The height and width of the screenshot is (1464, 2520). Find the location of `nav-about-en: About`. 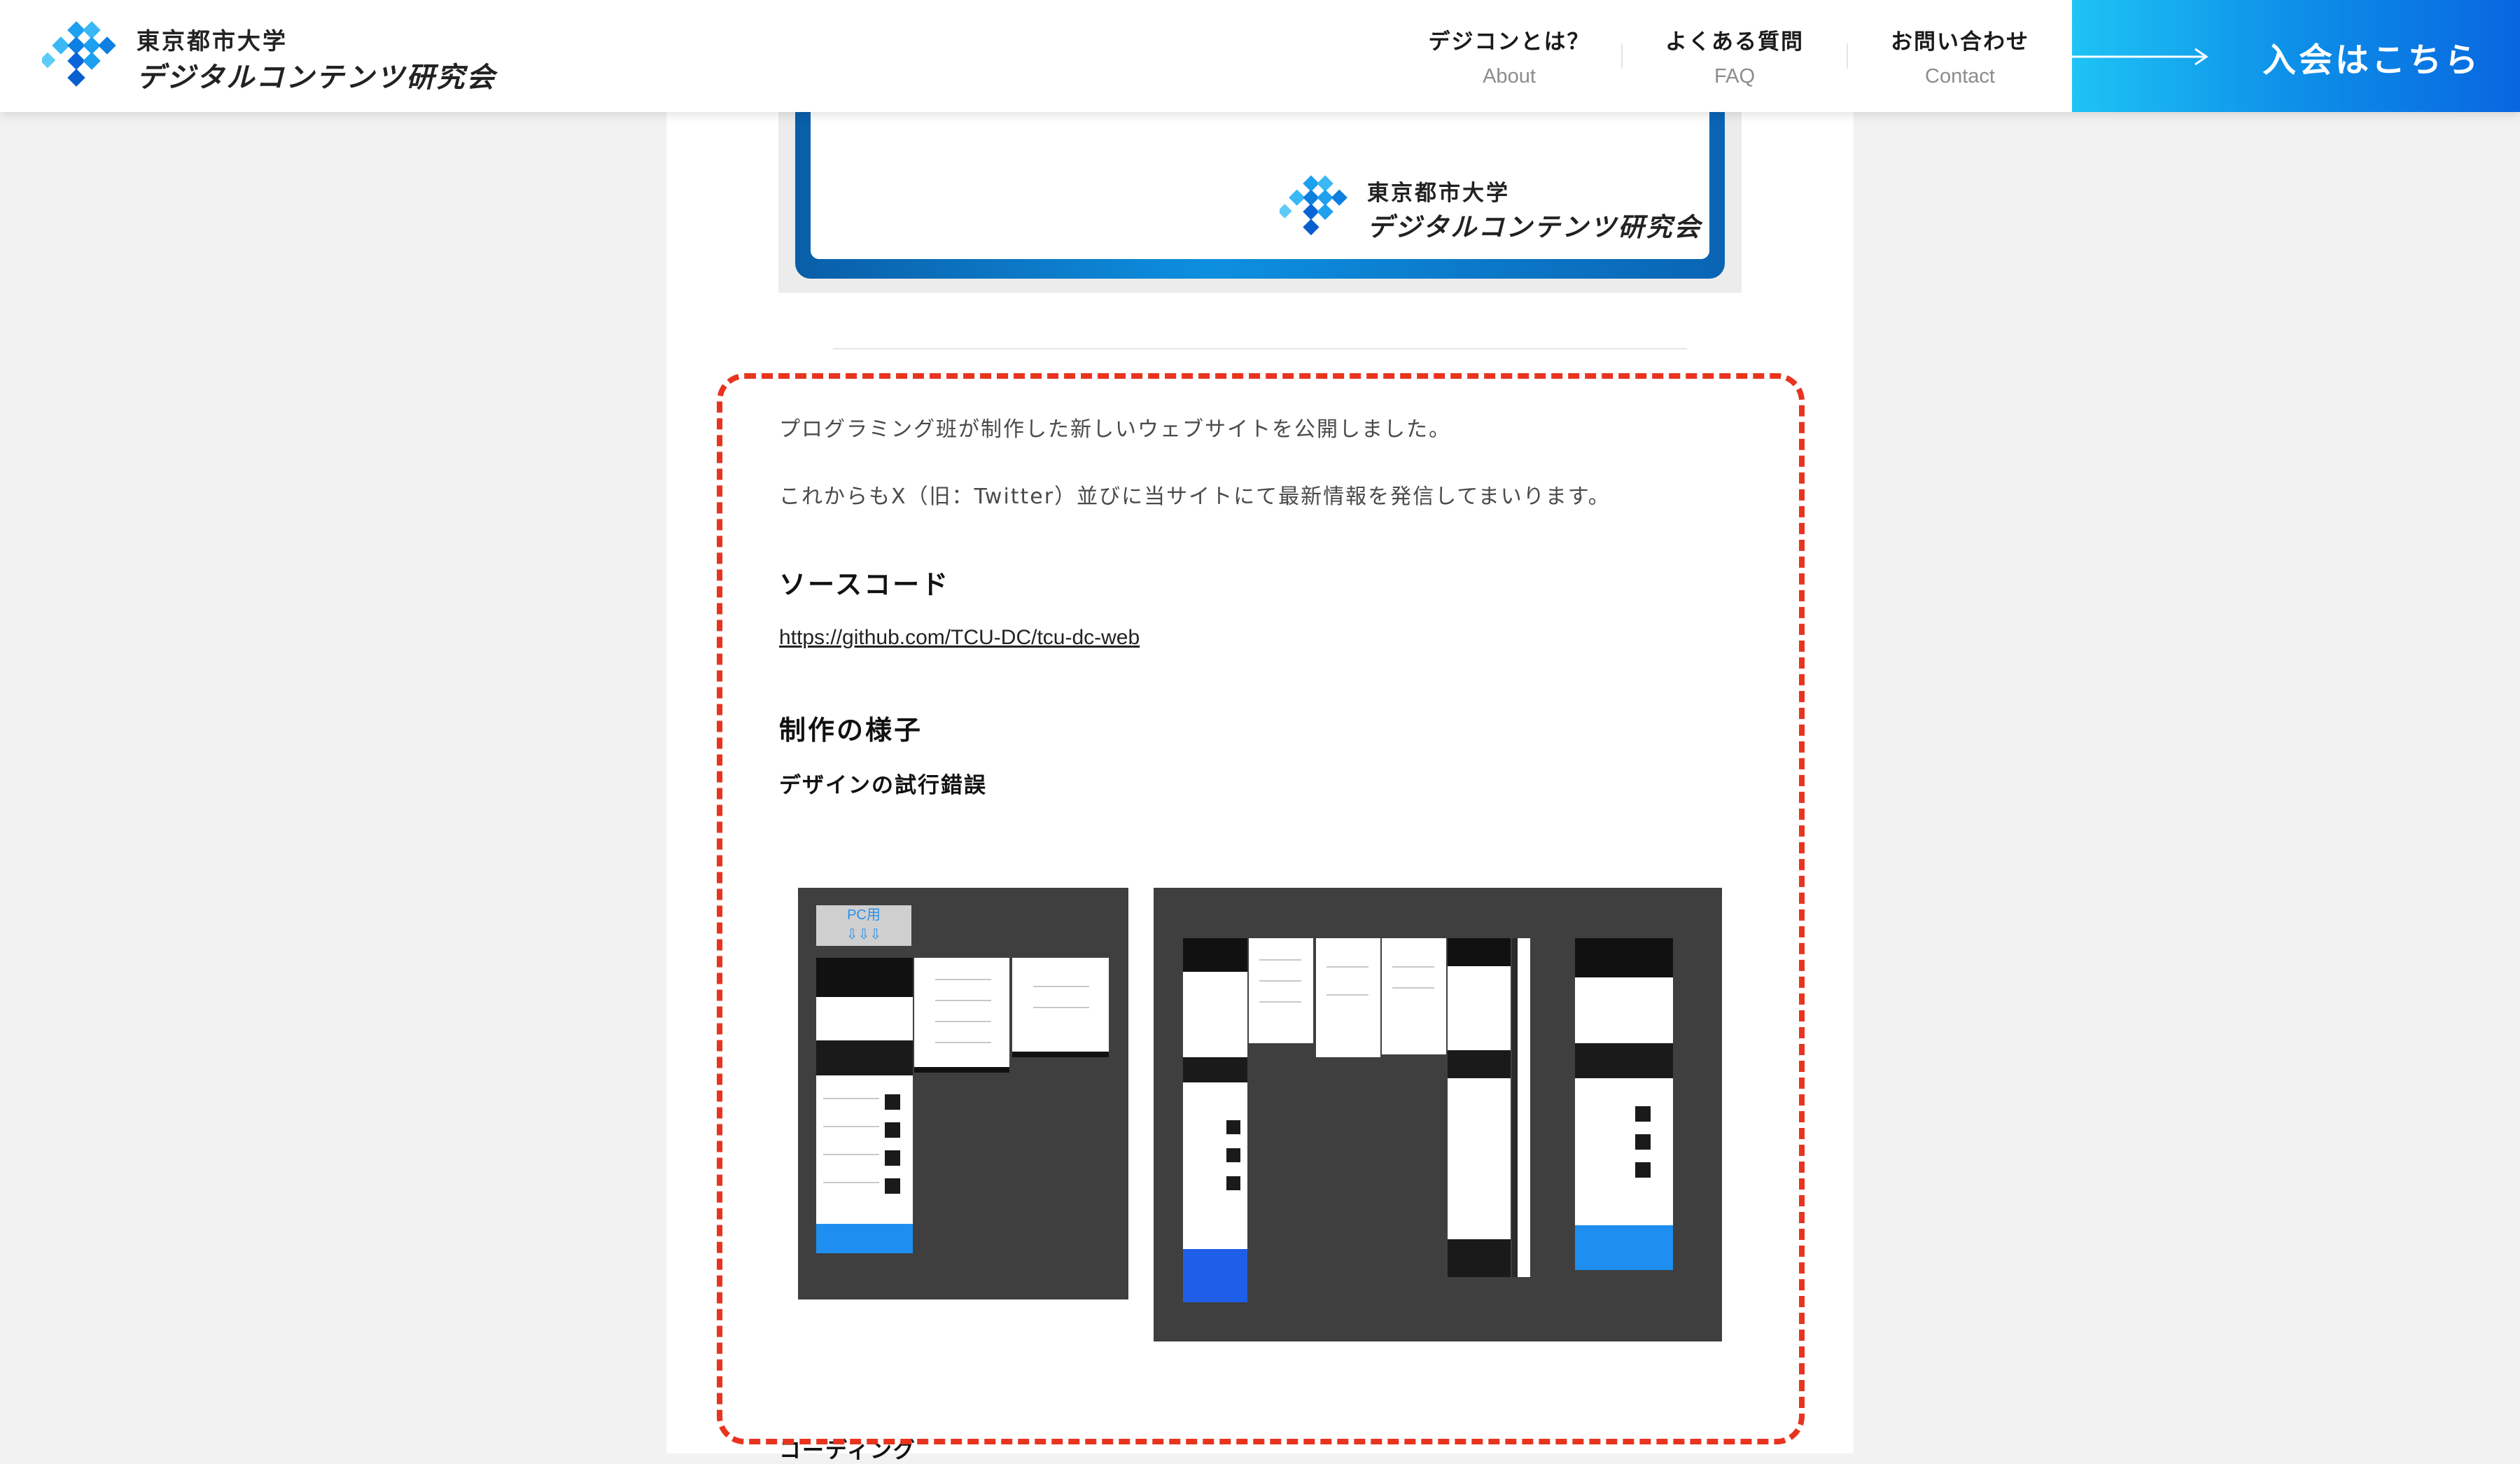

nav-about-en: About is located at coordinates (1509, 76).